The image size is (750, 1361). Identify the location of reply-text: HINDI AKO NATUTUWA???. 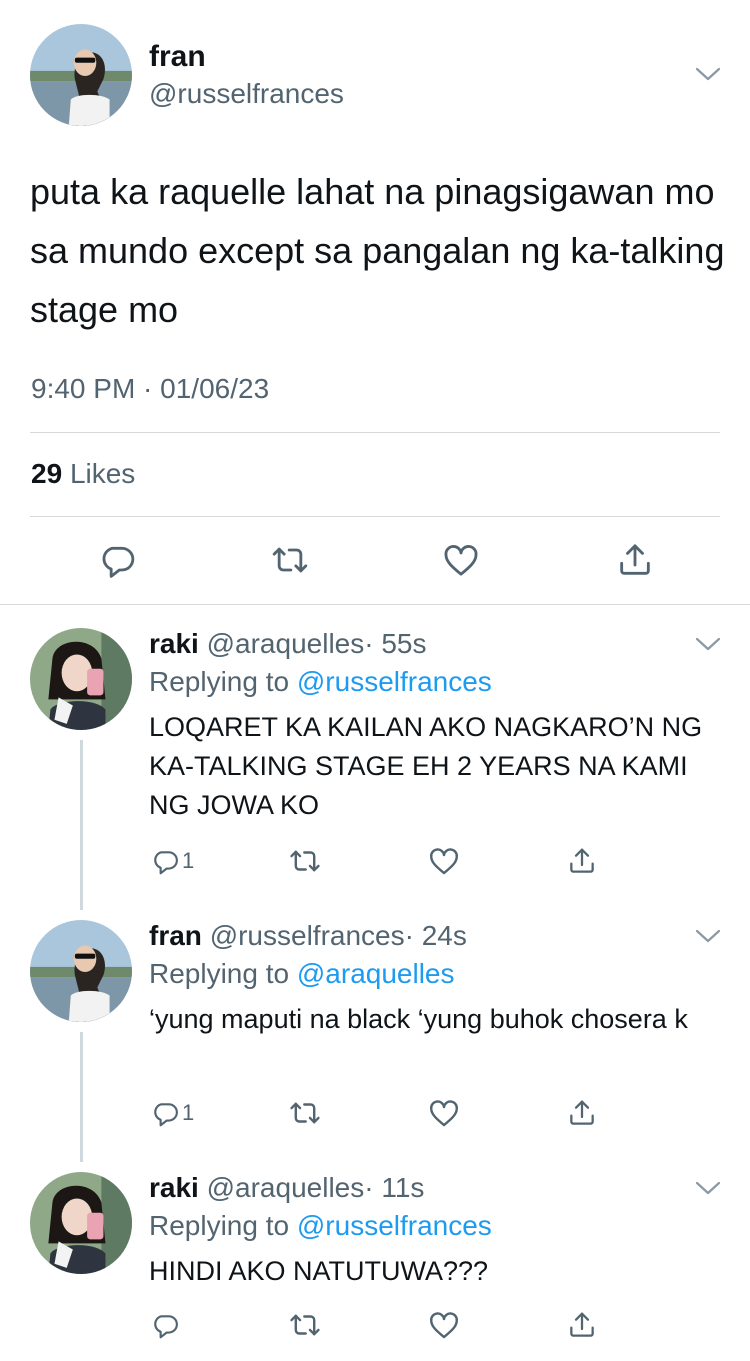
(319, 1271).